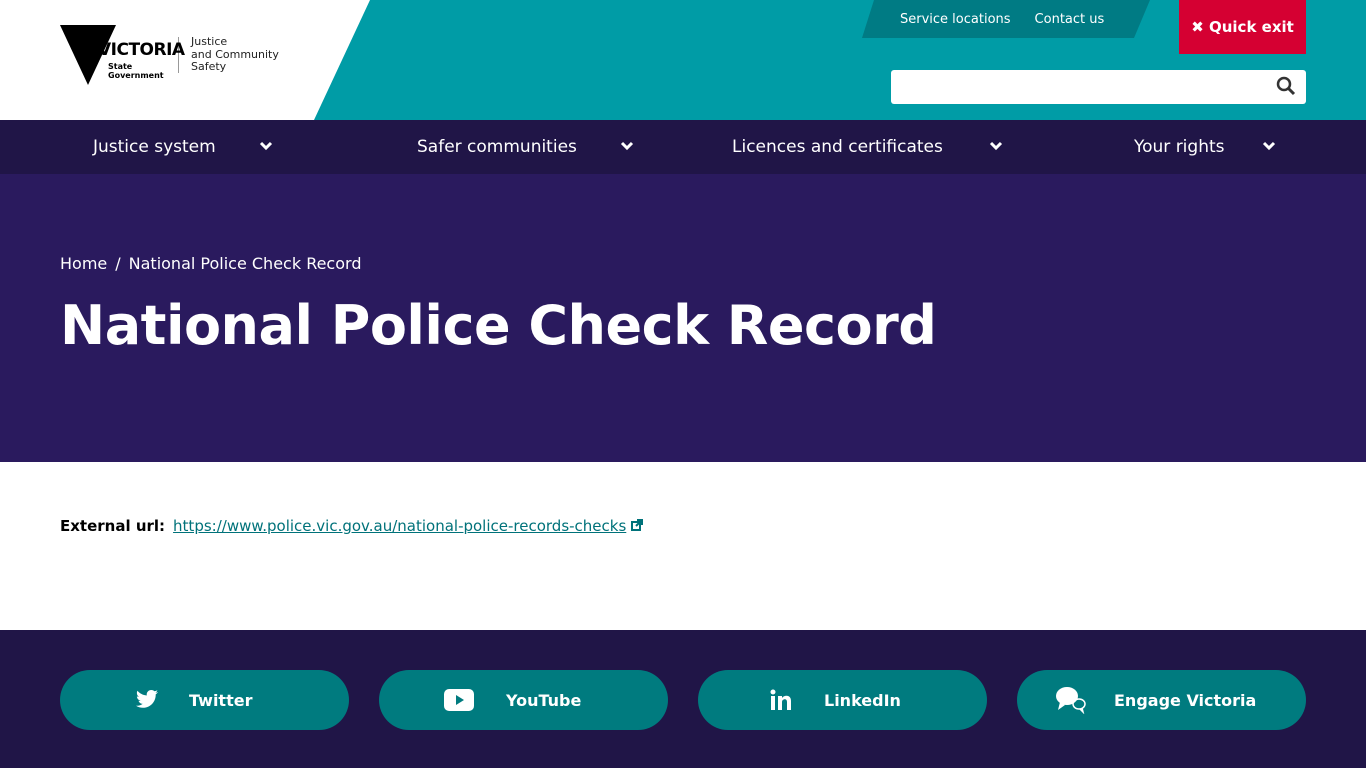 Image resolution: width=1366 pixels, height=768 pixels. What do you see at coordinates (955, 19) in the screenshot?
I see `service-locations-link: Service locations` at bounding box center [955, 19].